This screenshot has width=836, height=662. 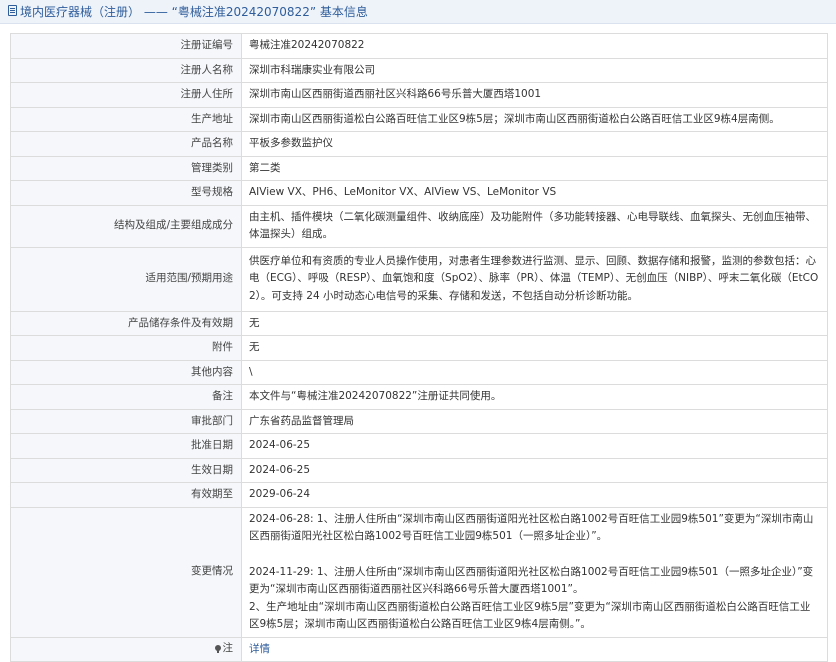 I want to click on row-value: 平板多参数监护仪, so click(x=534, y=144).